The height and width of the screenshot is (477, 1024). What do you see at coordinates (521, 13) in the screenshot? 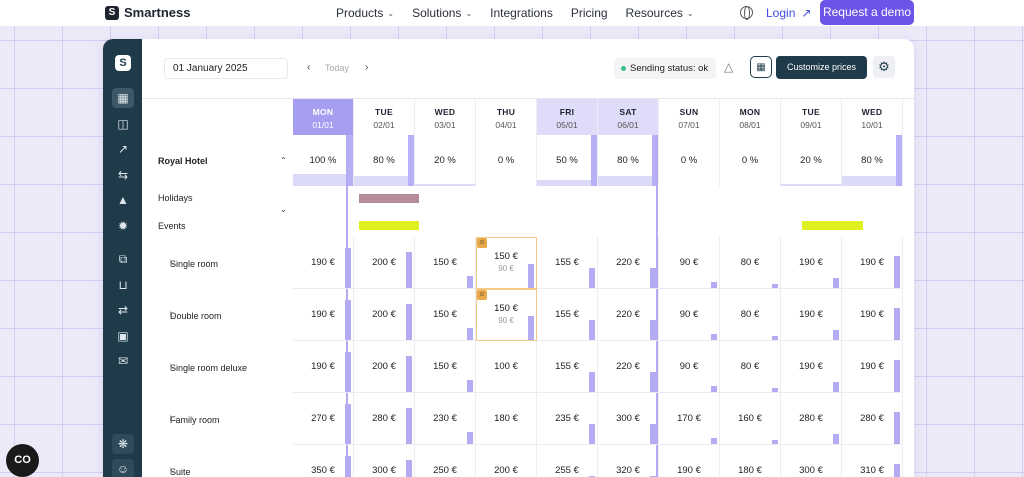
I see `nav-link-integrations: Integrations` at bounding box center [521, 13].